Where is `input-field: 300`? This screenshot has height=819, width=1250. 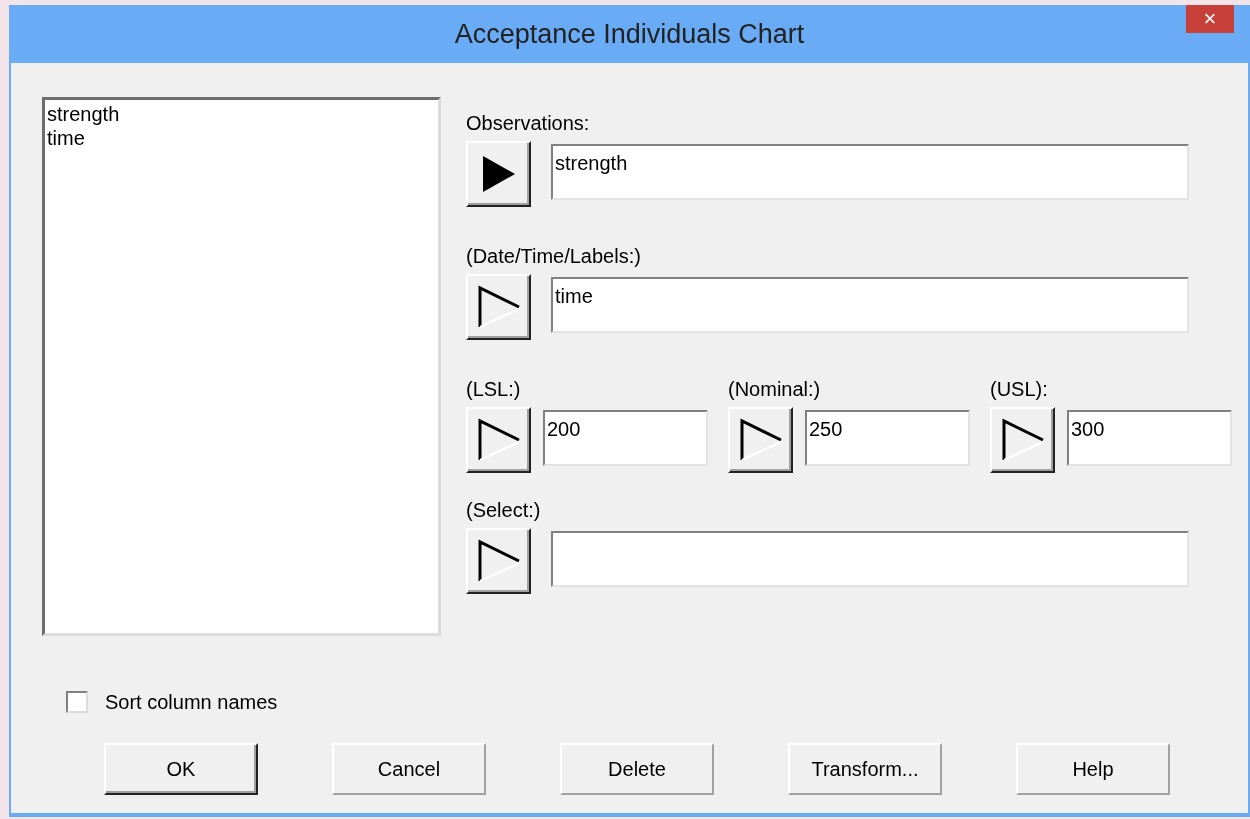 input-field: 300 is located at coordinates (1149, 438).